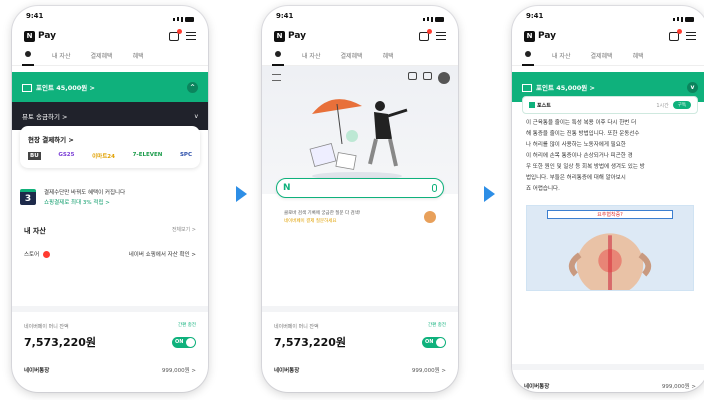 The width and height of the screenshot is (704, 400). I want to click on brand-spc: SPC, so click(185, 155).